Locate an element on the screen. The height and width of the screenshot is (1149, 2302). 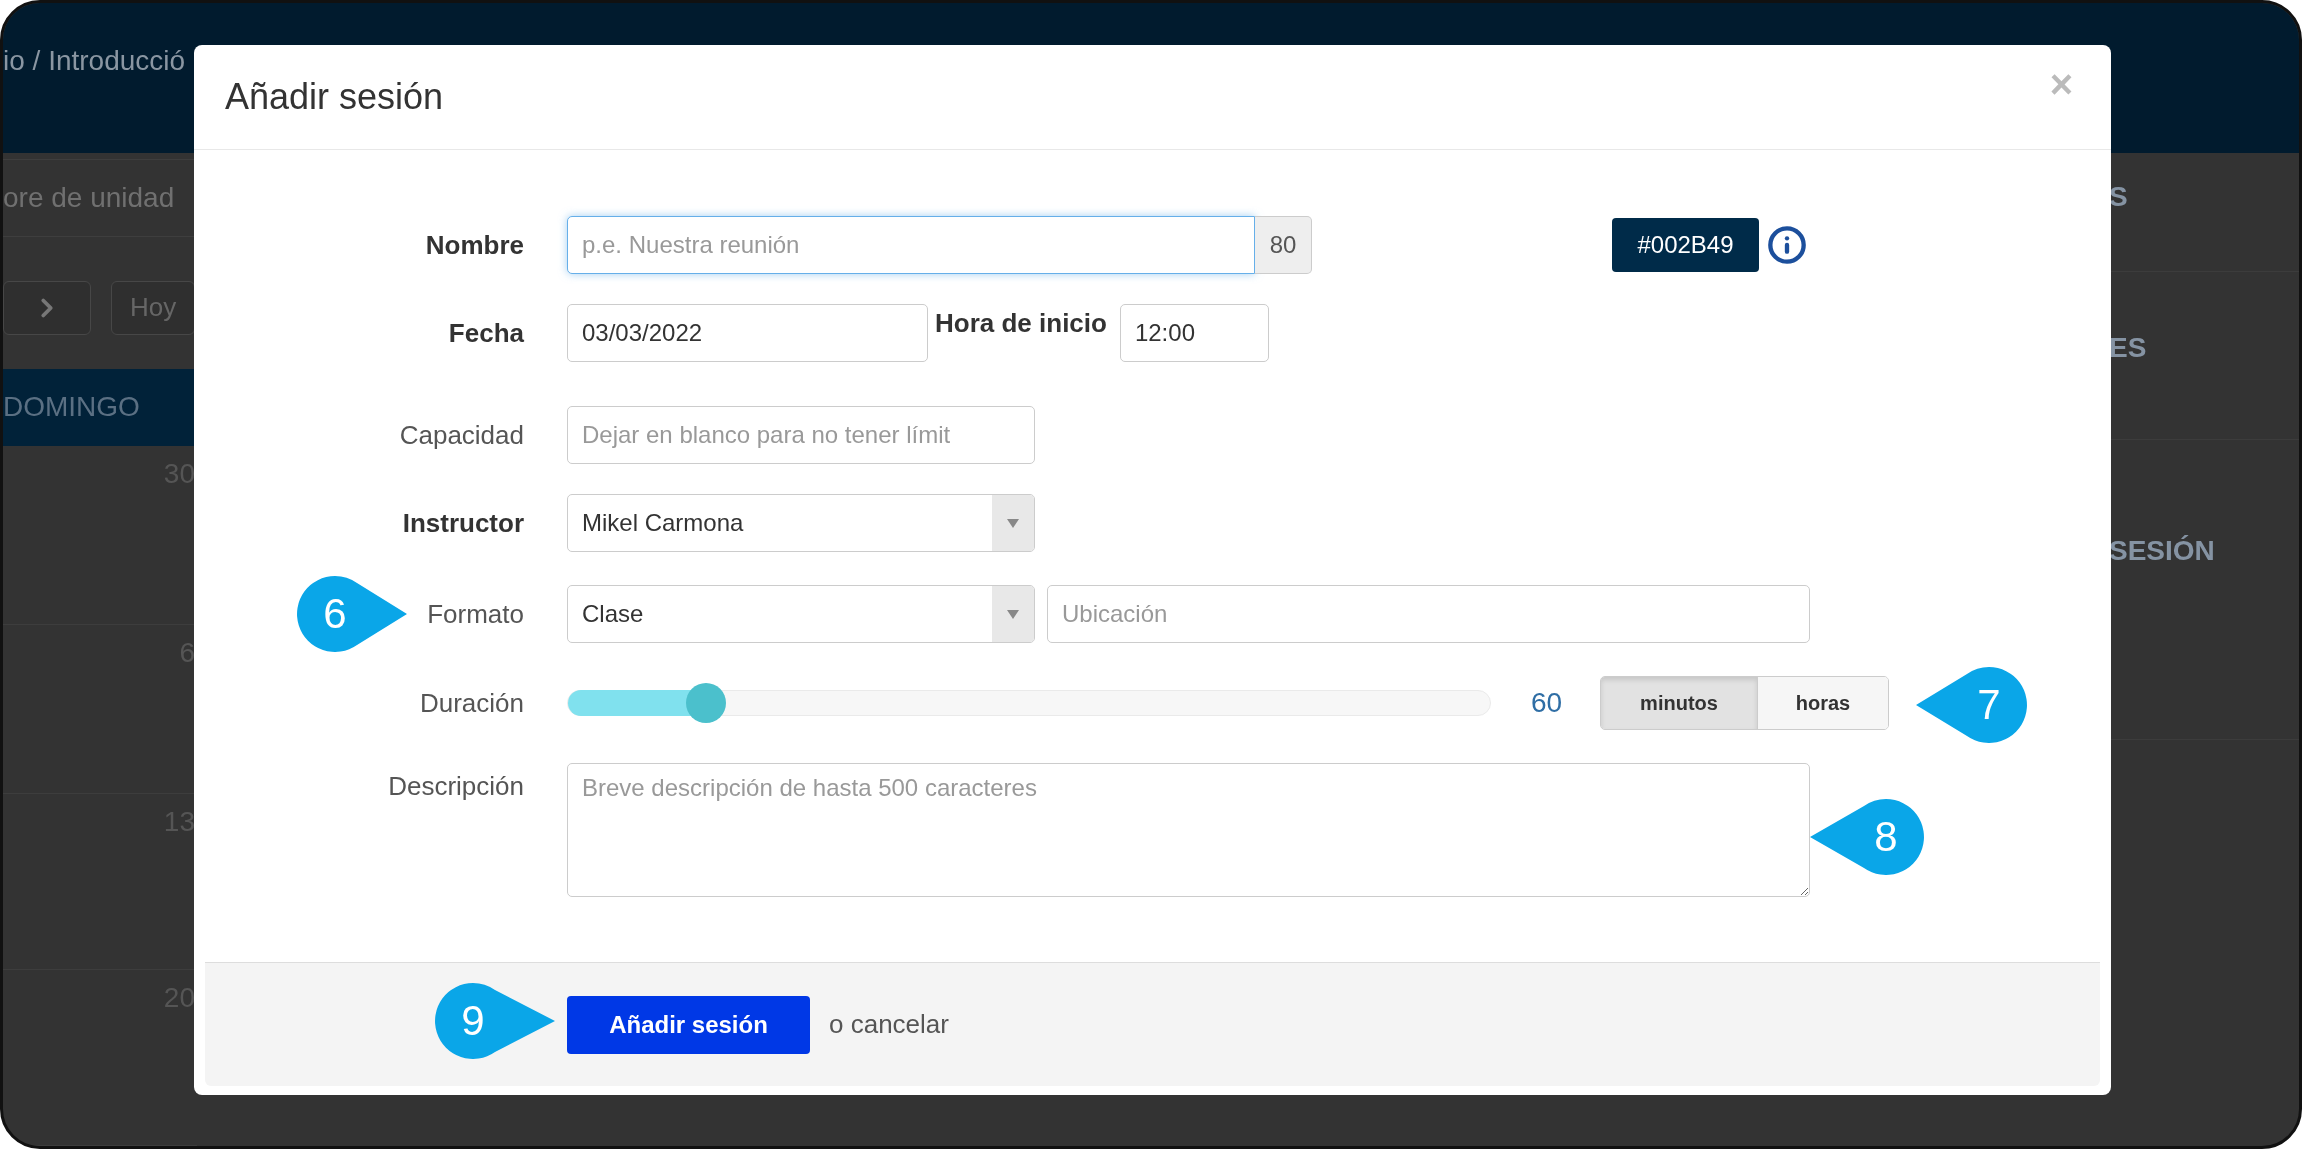
callout-marker: 6 is located at coordinates (352, 614).